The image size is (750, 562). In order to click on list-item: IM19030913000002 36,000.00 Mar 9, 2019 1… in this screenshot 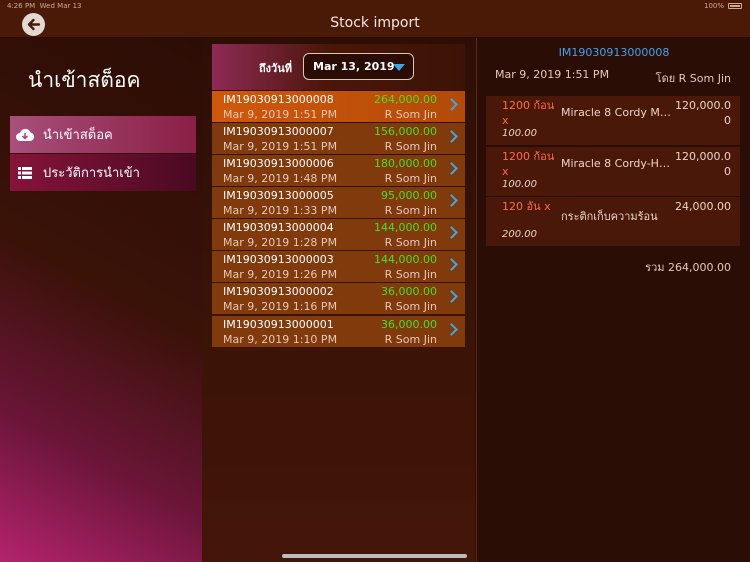, I will do `click(338, 298)`.